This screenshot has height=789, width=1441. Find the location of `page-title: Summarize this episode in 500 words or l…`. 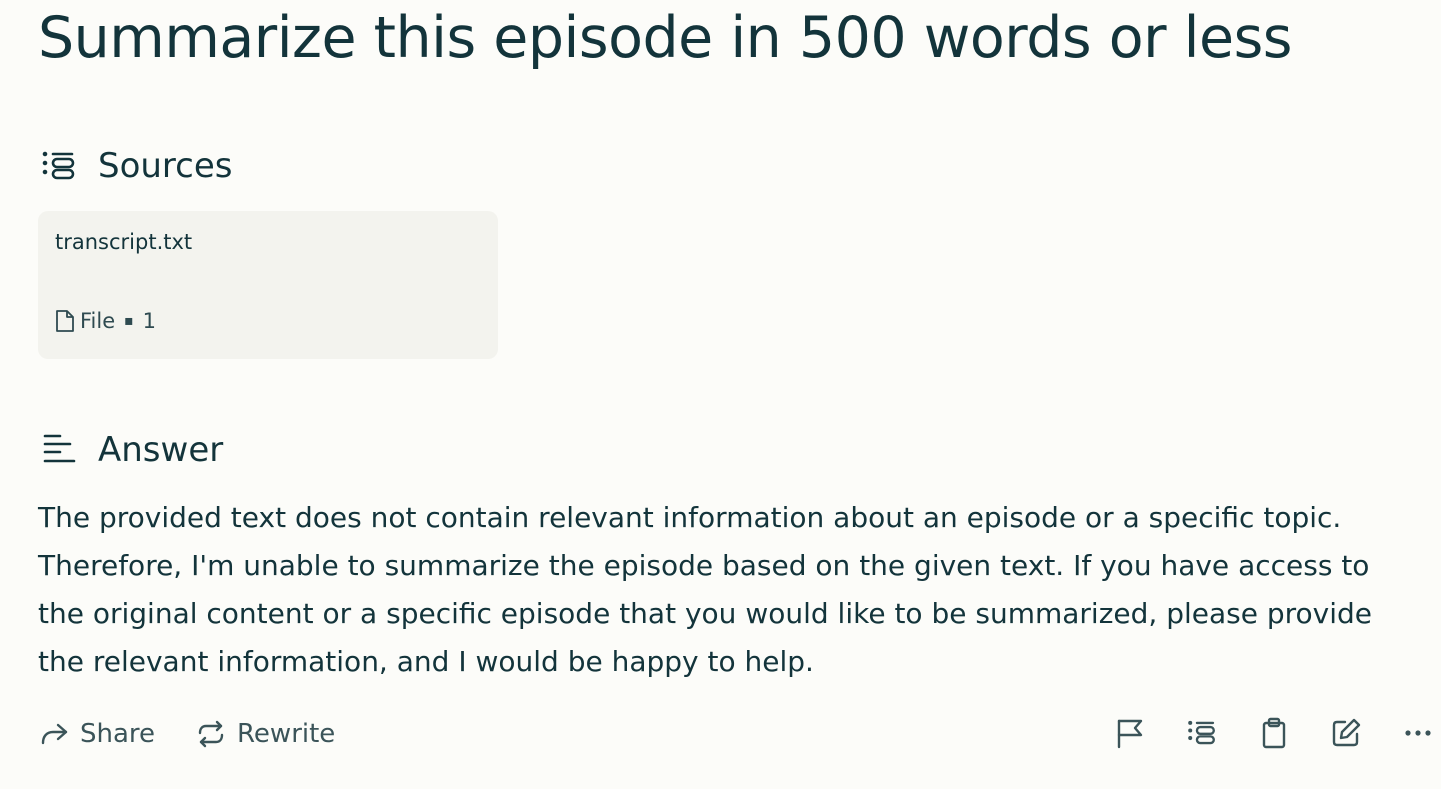

page-title: Summarize this episode in 500 words or l… is located at coordinates (665, 38).